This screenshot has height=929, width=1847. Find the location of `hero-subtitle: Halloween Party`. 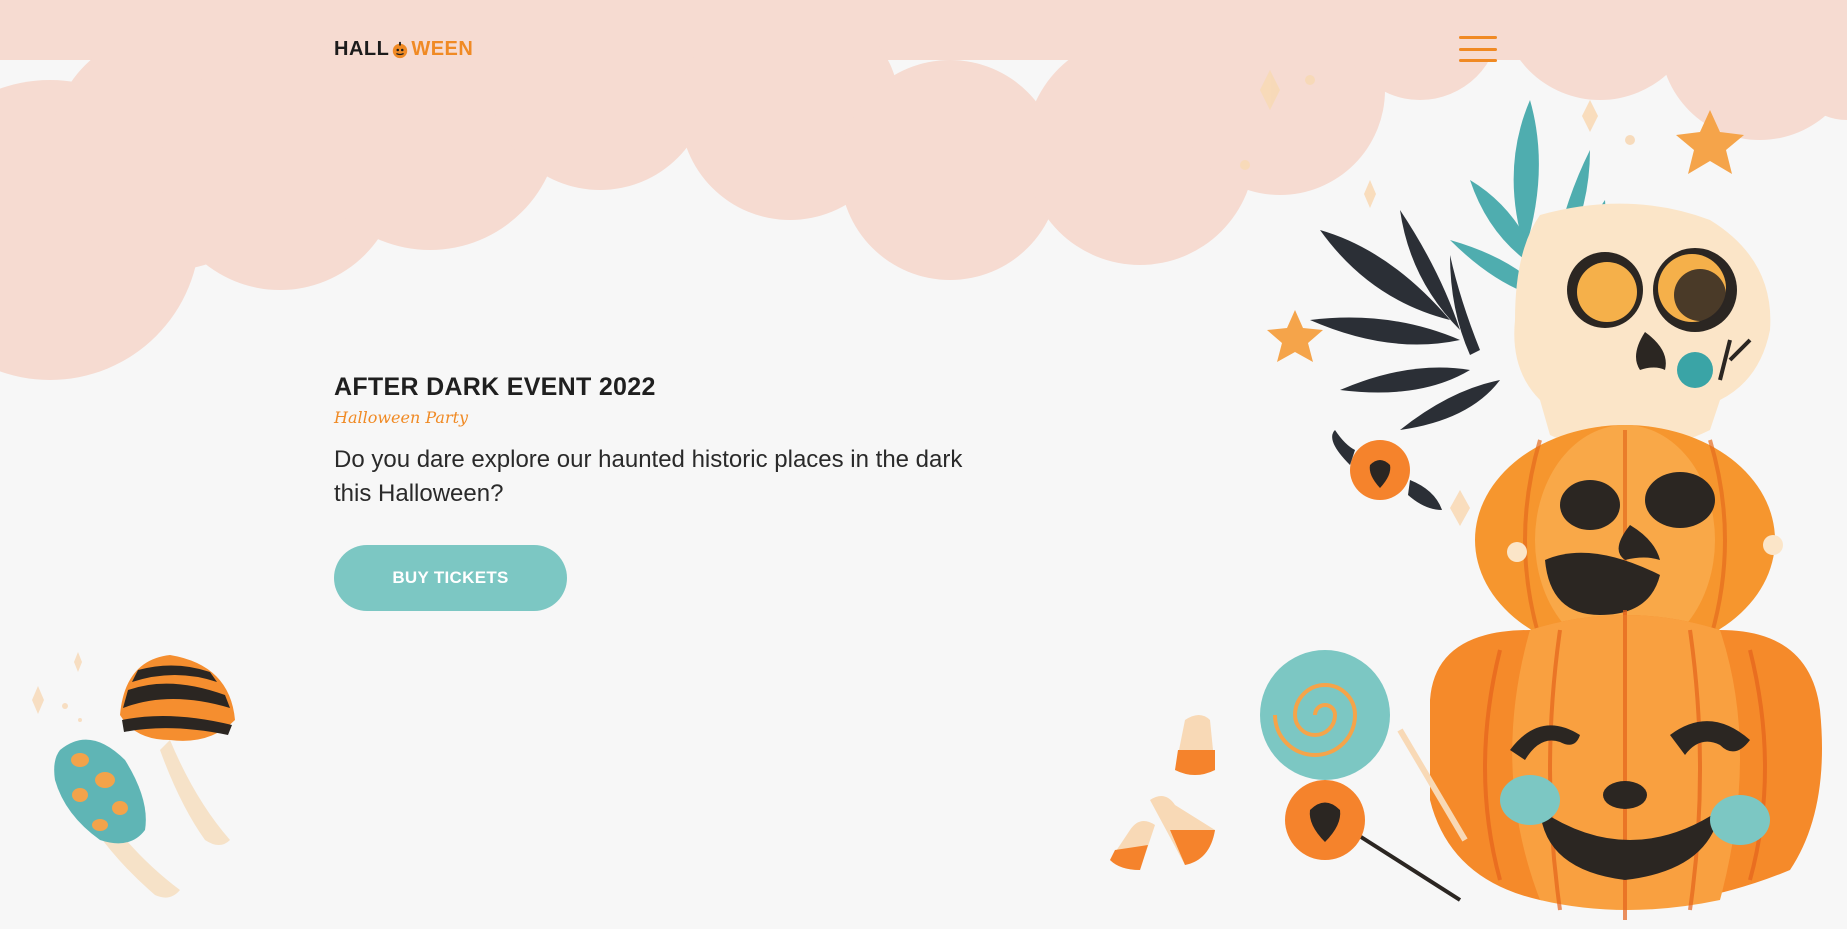

hero-subtitle: Halloween Party is located at coordinates (401, 417).